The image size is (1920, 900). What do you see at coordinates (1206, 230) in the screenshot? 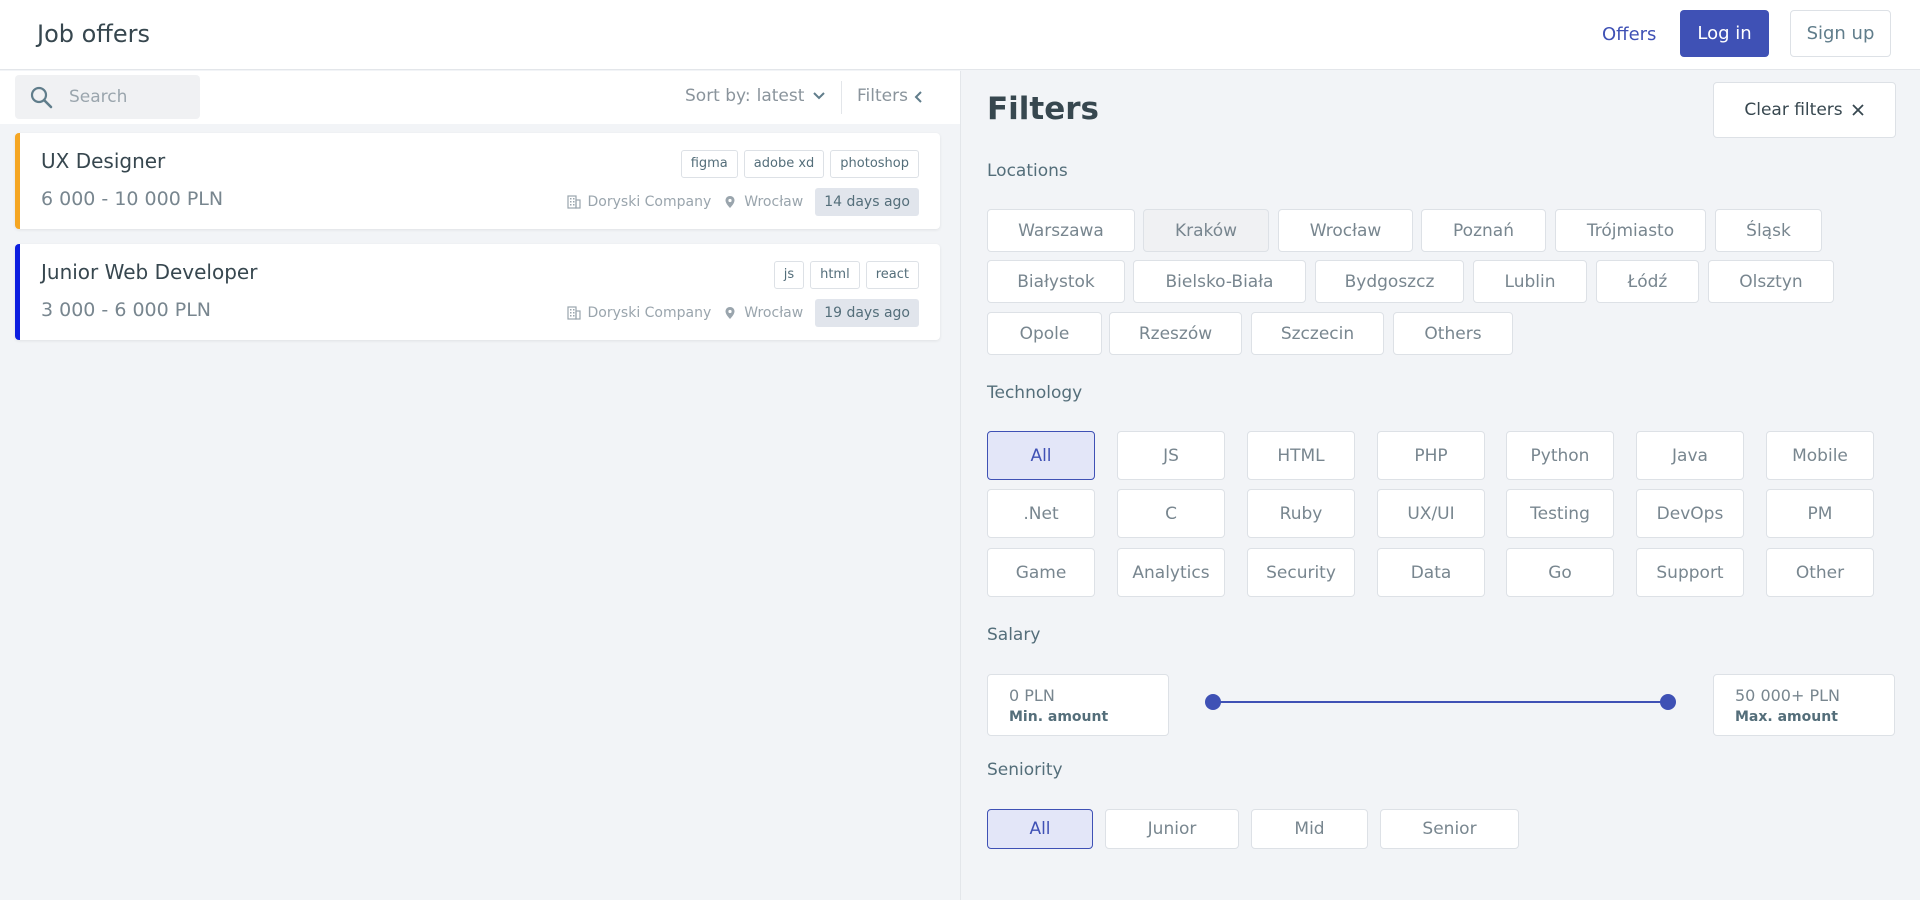
I see `location-chip: Kraków` at bounding box center [1206, 230].